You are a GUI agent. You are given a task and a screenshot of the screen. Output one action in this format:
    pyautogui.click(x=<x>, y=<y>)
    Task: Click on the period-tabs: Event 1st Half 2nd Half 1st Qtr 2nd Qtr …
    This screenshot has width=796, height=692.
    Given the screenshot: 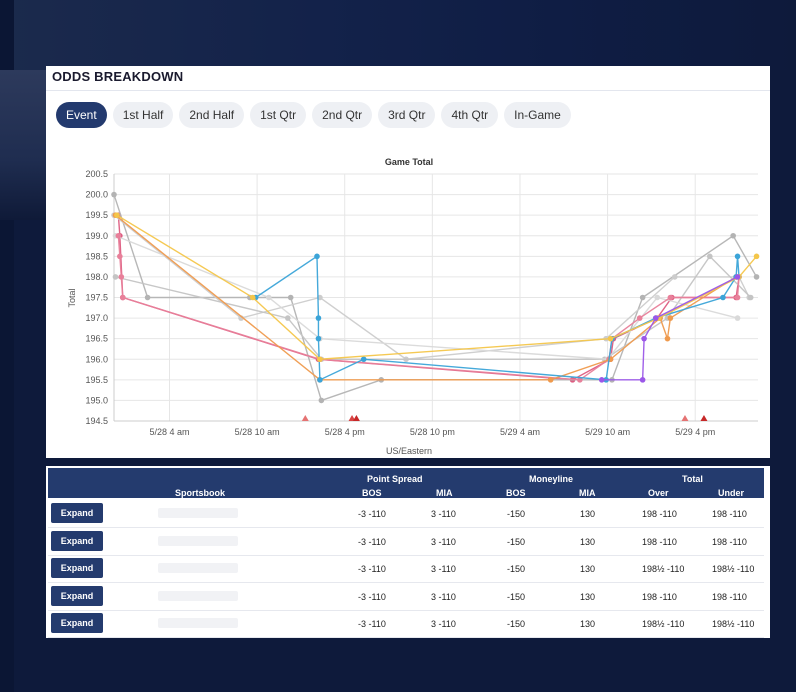 What is the action you would take?
    pyautogui.click(x=313, y=116)
    